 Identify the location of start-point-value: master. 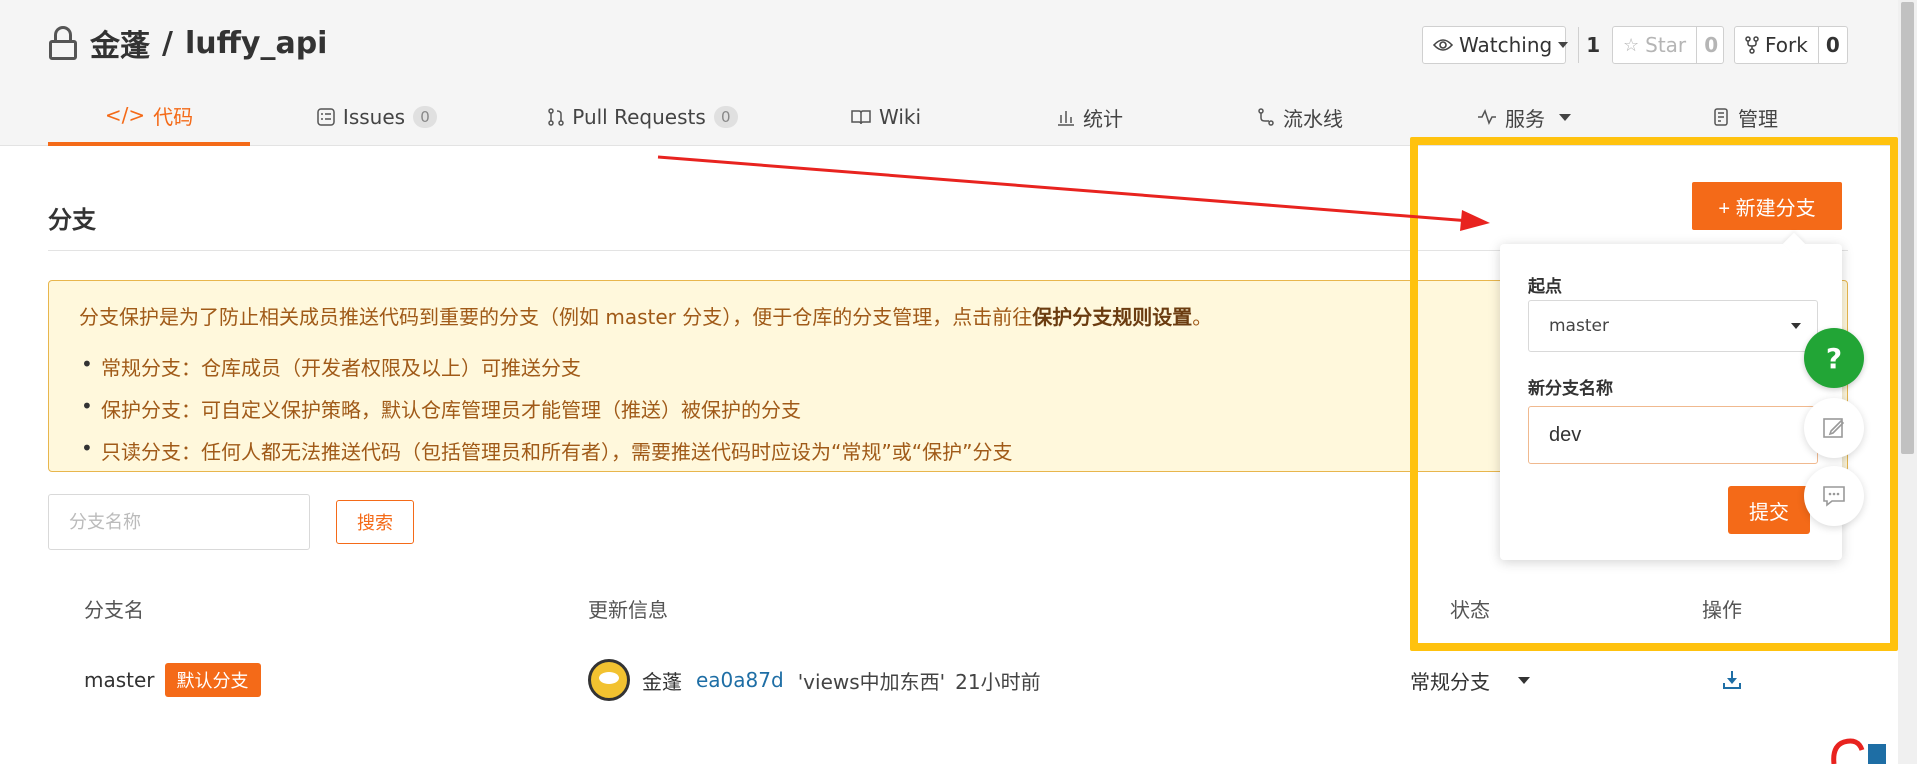
(1579, 326).